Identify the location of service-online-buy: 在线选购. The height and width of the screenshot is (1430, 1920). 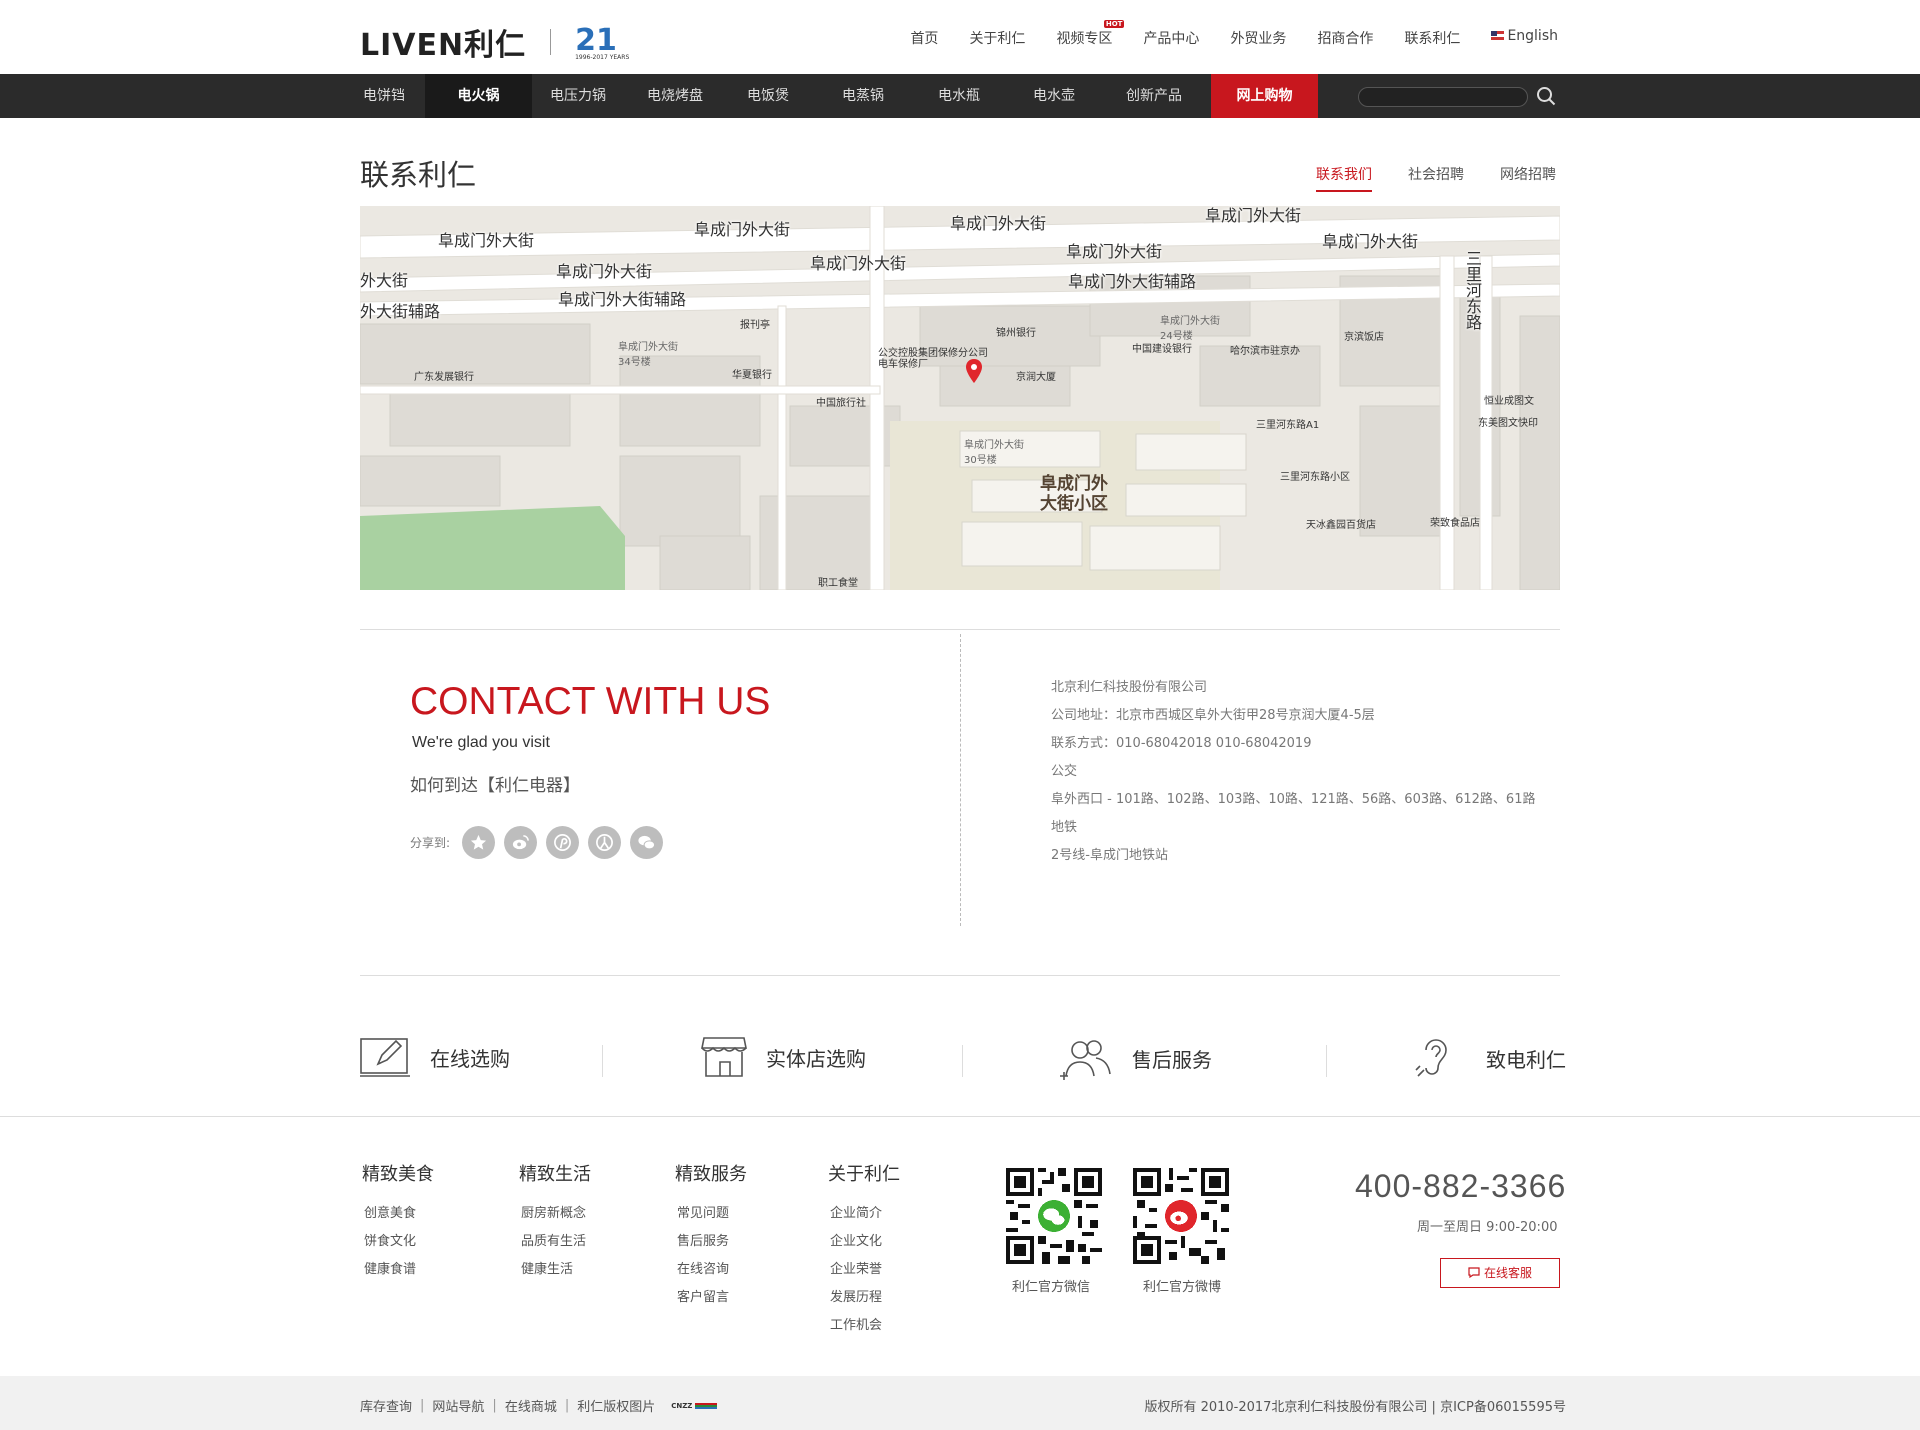
(435, 1057).